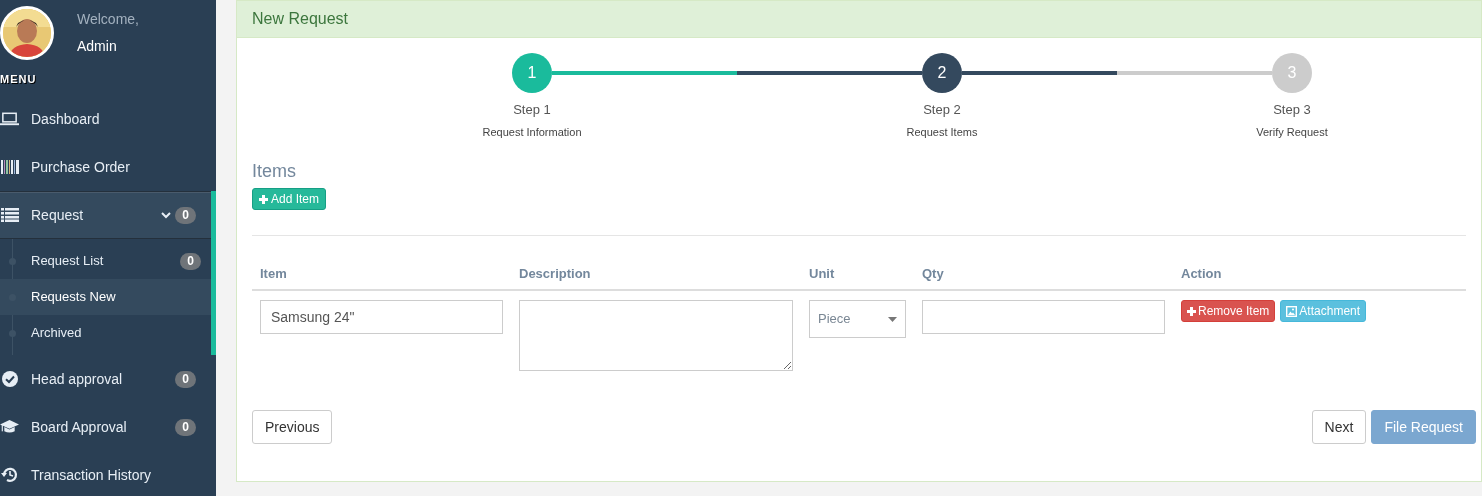 The image size is (1482, 496). What do you see at coordinates (555, 273) in the screenshot?
I see `column-header: Description` at bounding box center [555, 273].